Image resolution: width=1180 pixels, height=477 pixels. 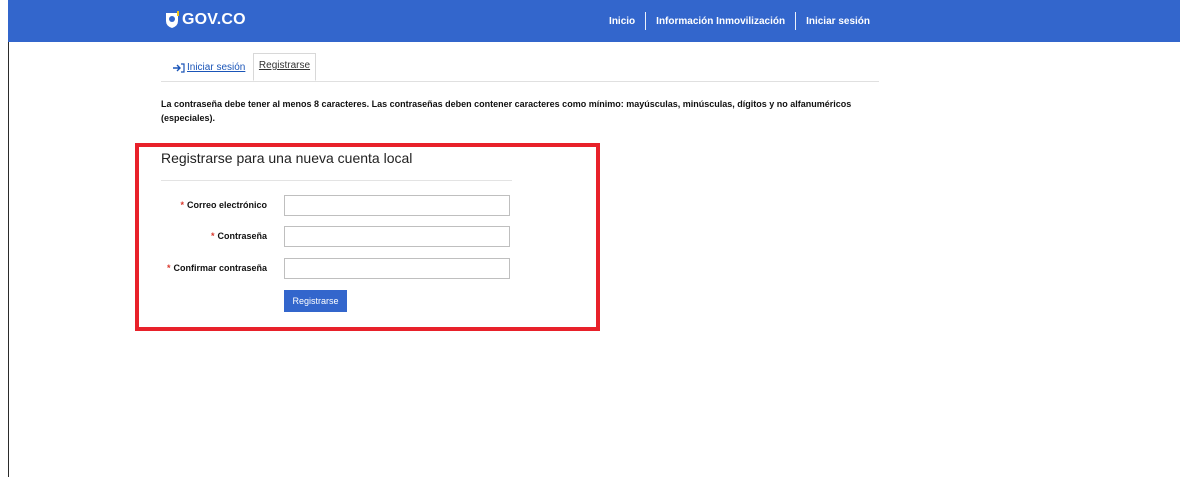 I want to click on password-field, so click(x=397, y=236).